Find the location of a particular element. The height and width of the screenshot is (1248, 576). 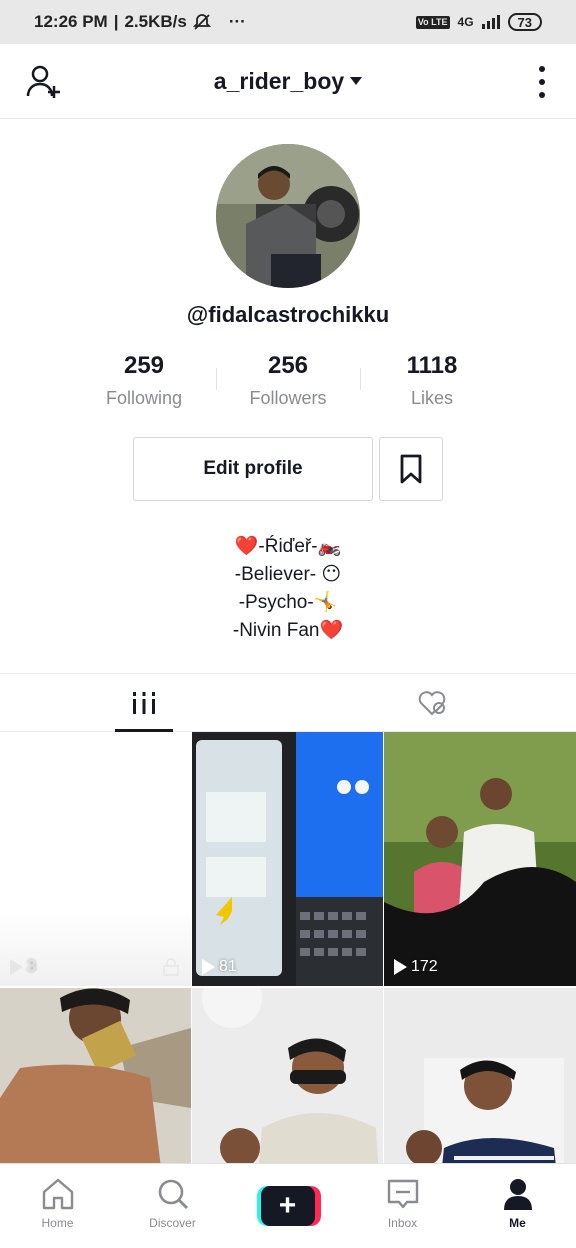

stat-label: Followers is located at coordinates (288, 398).